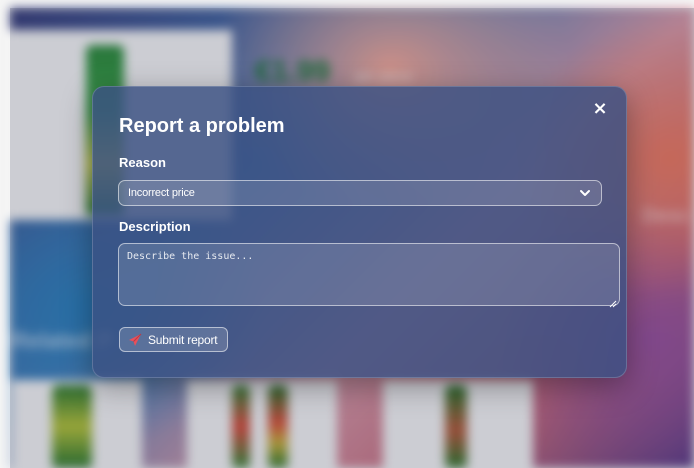 The height and width of the screenshot is (468, 694). Describe the element at coordinates (135, 340) in the screenshot. I see `send-icon` at that location.